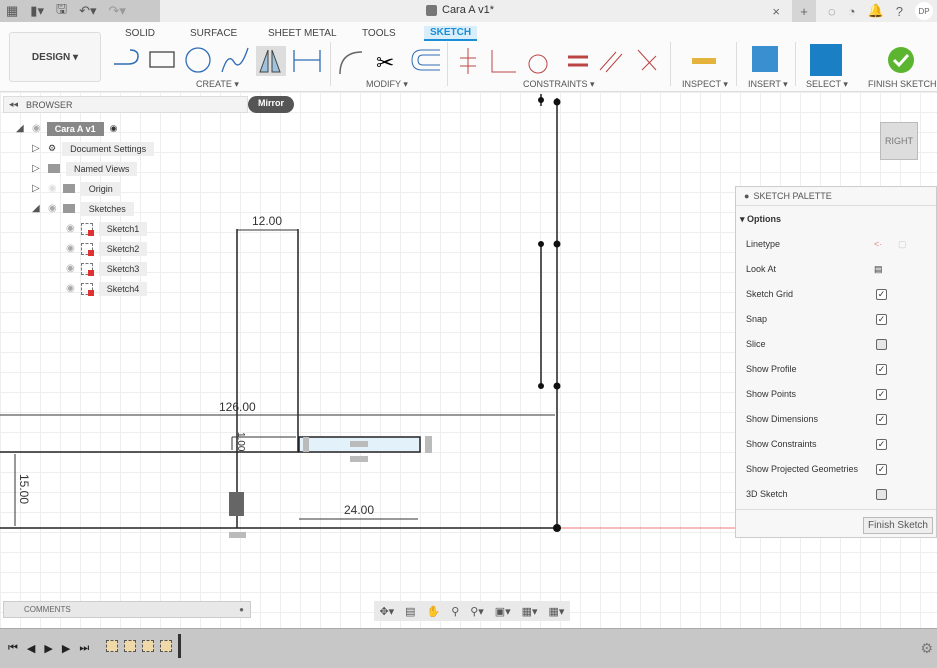 The image size is (937, 668). I want to click on tab-solid: SOLID, so click(140, 33).